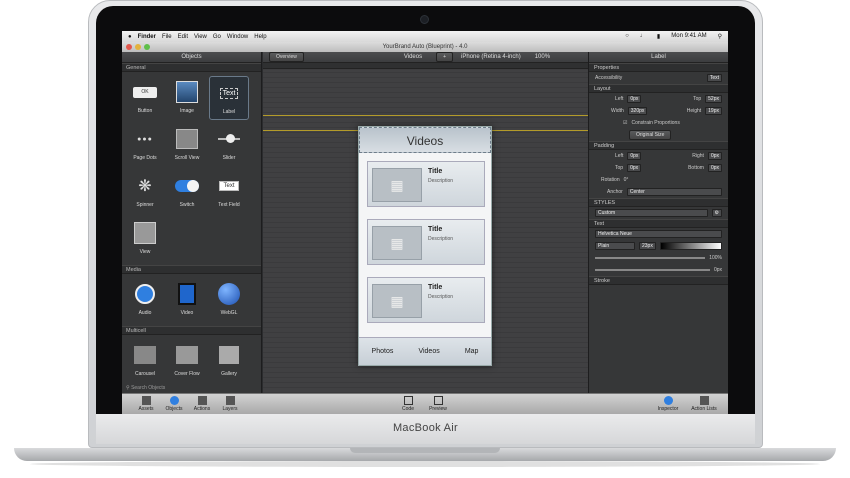  Describe the element at coordinates (383, 351) in the screenshot. I see `tab-photos: Photos` at that location.